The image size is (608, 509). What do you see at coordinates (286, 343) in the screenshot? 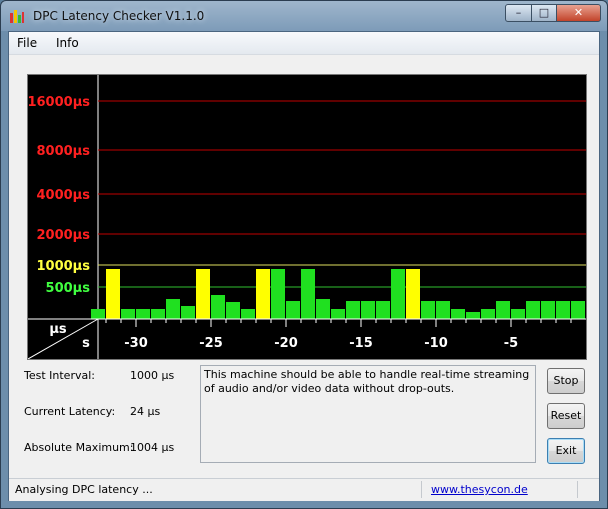
I see `x-tick-label: -20` at bounding box center [286, 343].